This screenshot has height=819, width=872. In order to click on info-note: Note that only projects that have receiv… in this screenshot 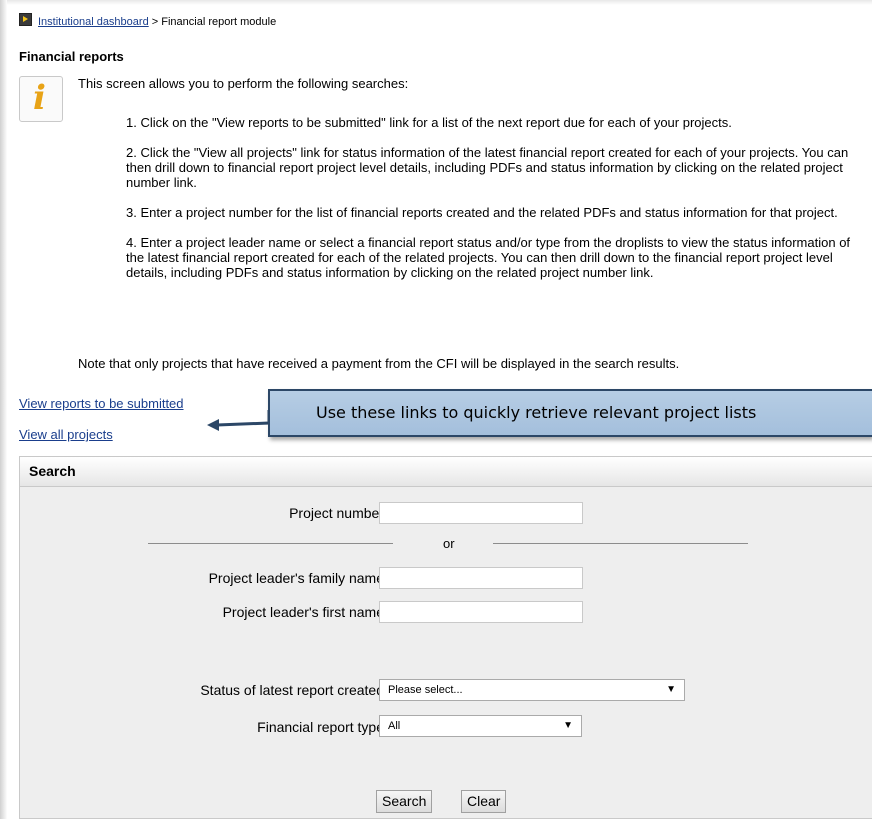, I will do `click(379, 363)`.